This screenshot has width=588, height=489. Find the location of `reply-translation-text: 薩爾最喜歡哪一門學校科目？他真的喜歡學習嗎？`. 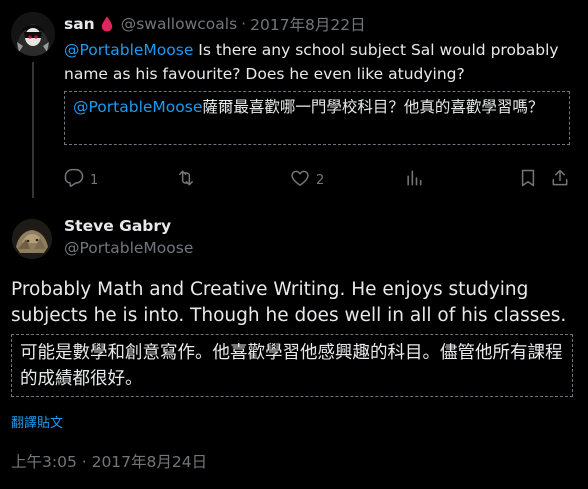

reply-translation-text: 薩爾最喜歡哪一門學校科目？他真的喜歡學習嗎？ is located at coordinates (373, 107).